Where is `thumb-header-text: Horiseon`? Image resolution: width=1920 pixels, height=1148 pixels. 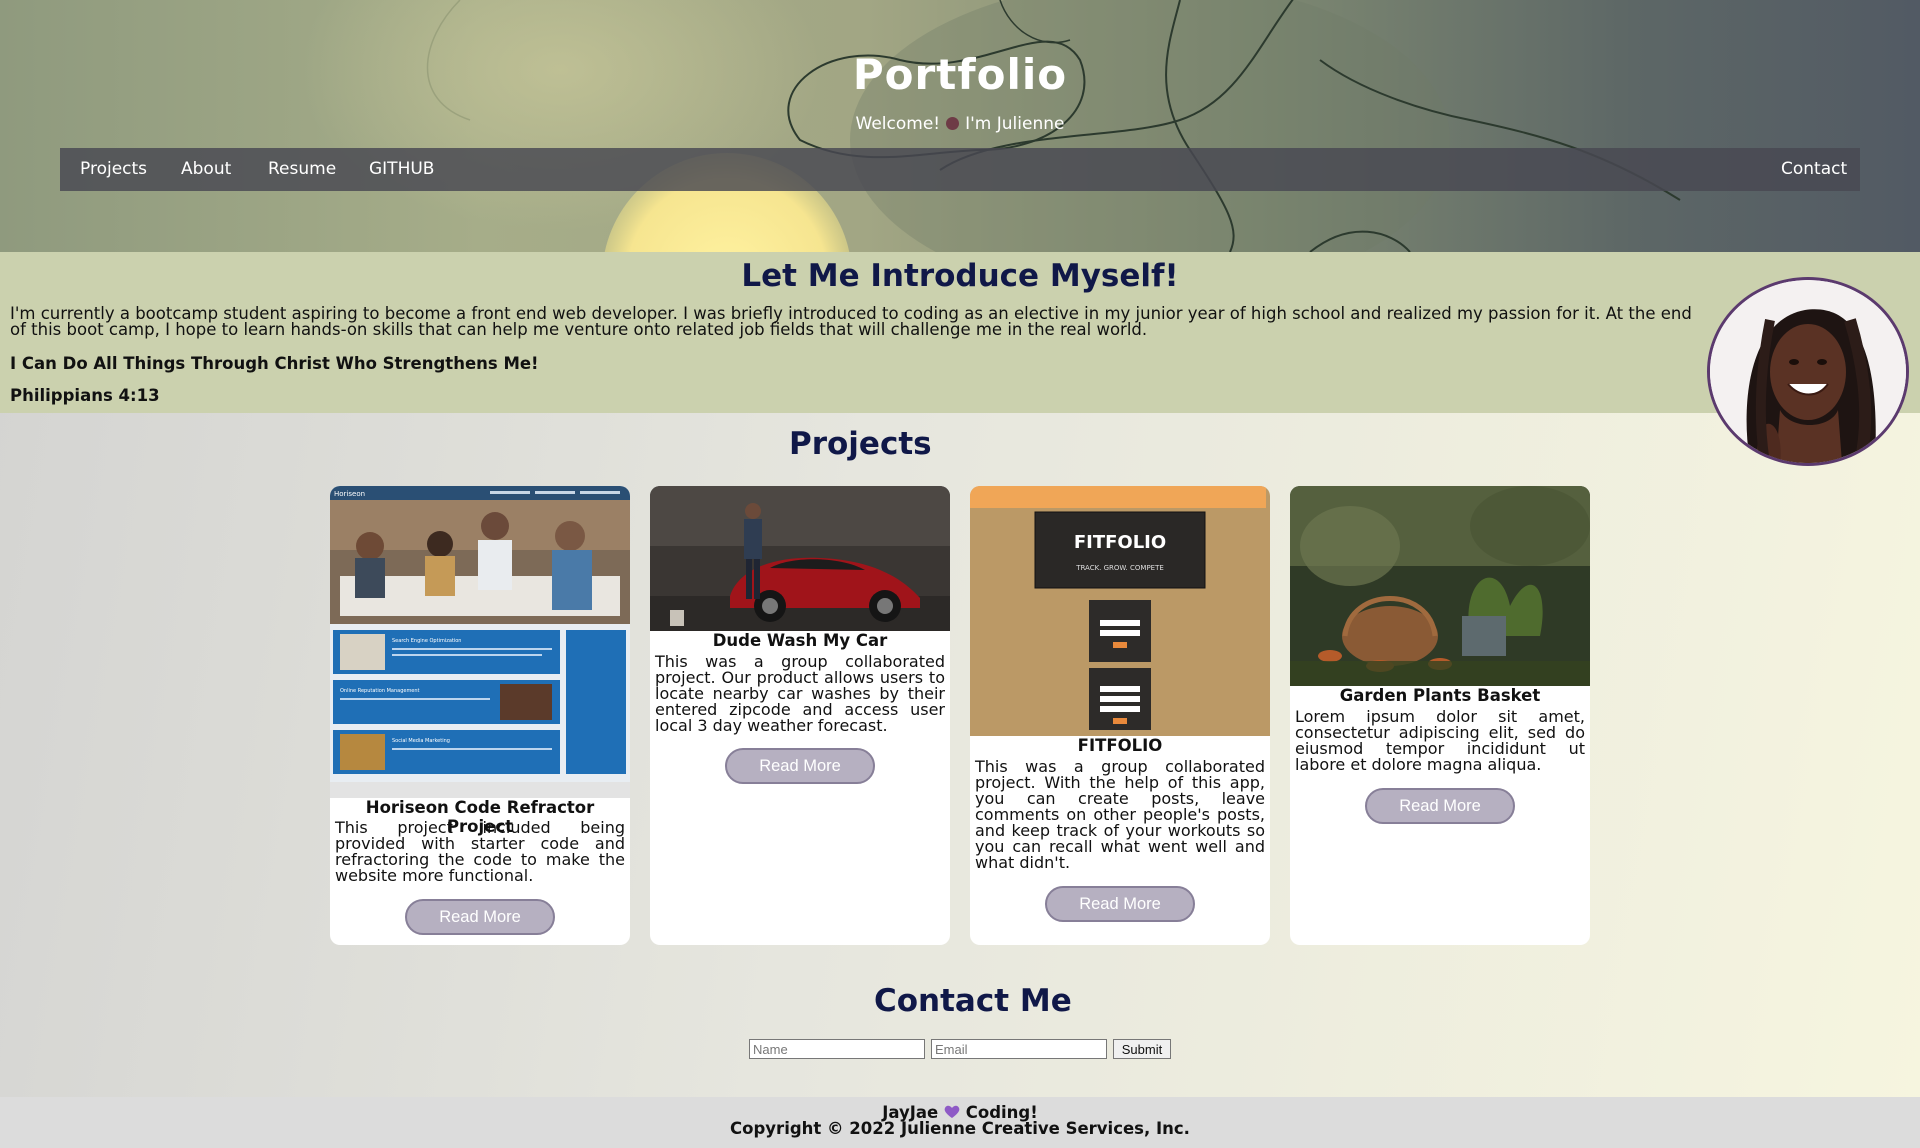 thumb-header-text: Horiseon is located at coordinates (349, 494).